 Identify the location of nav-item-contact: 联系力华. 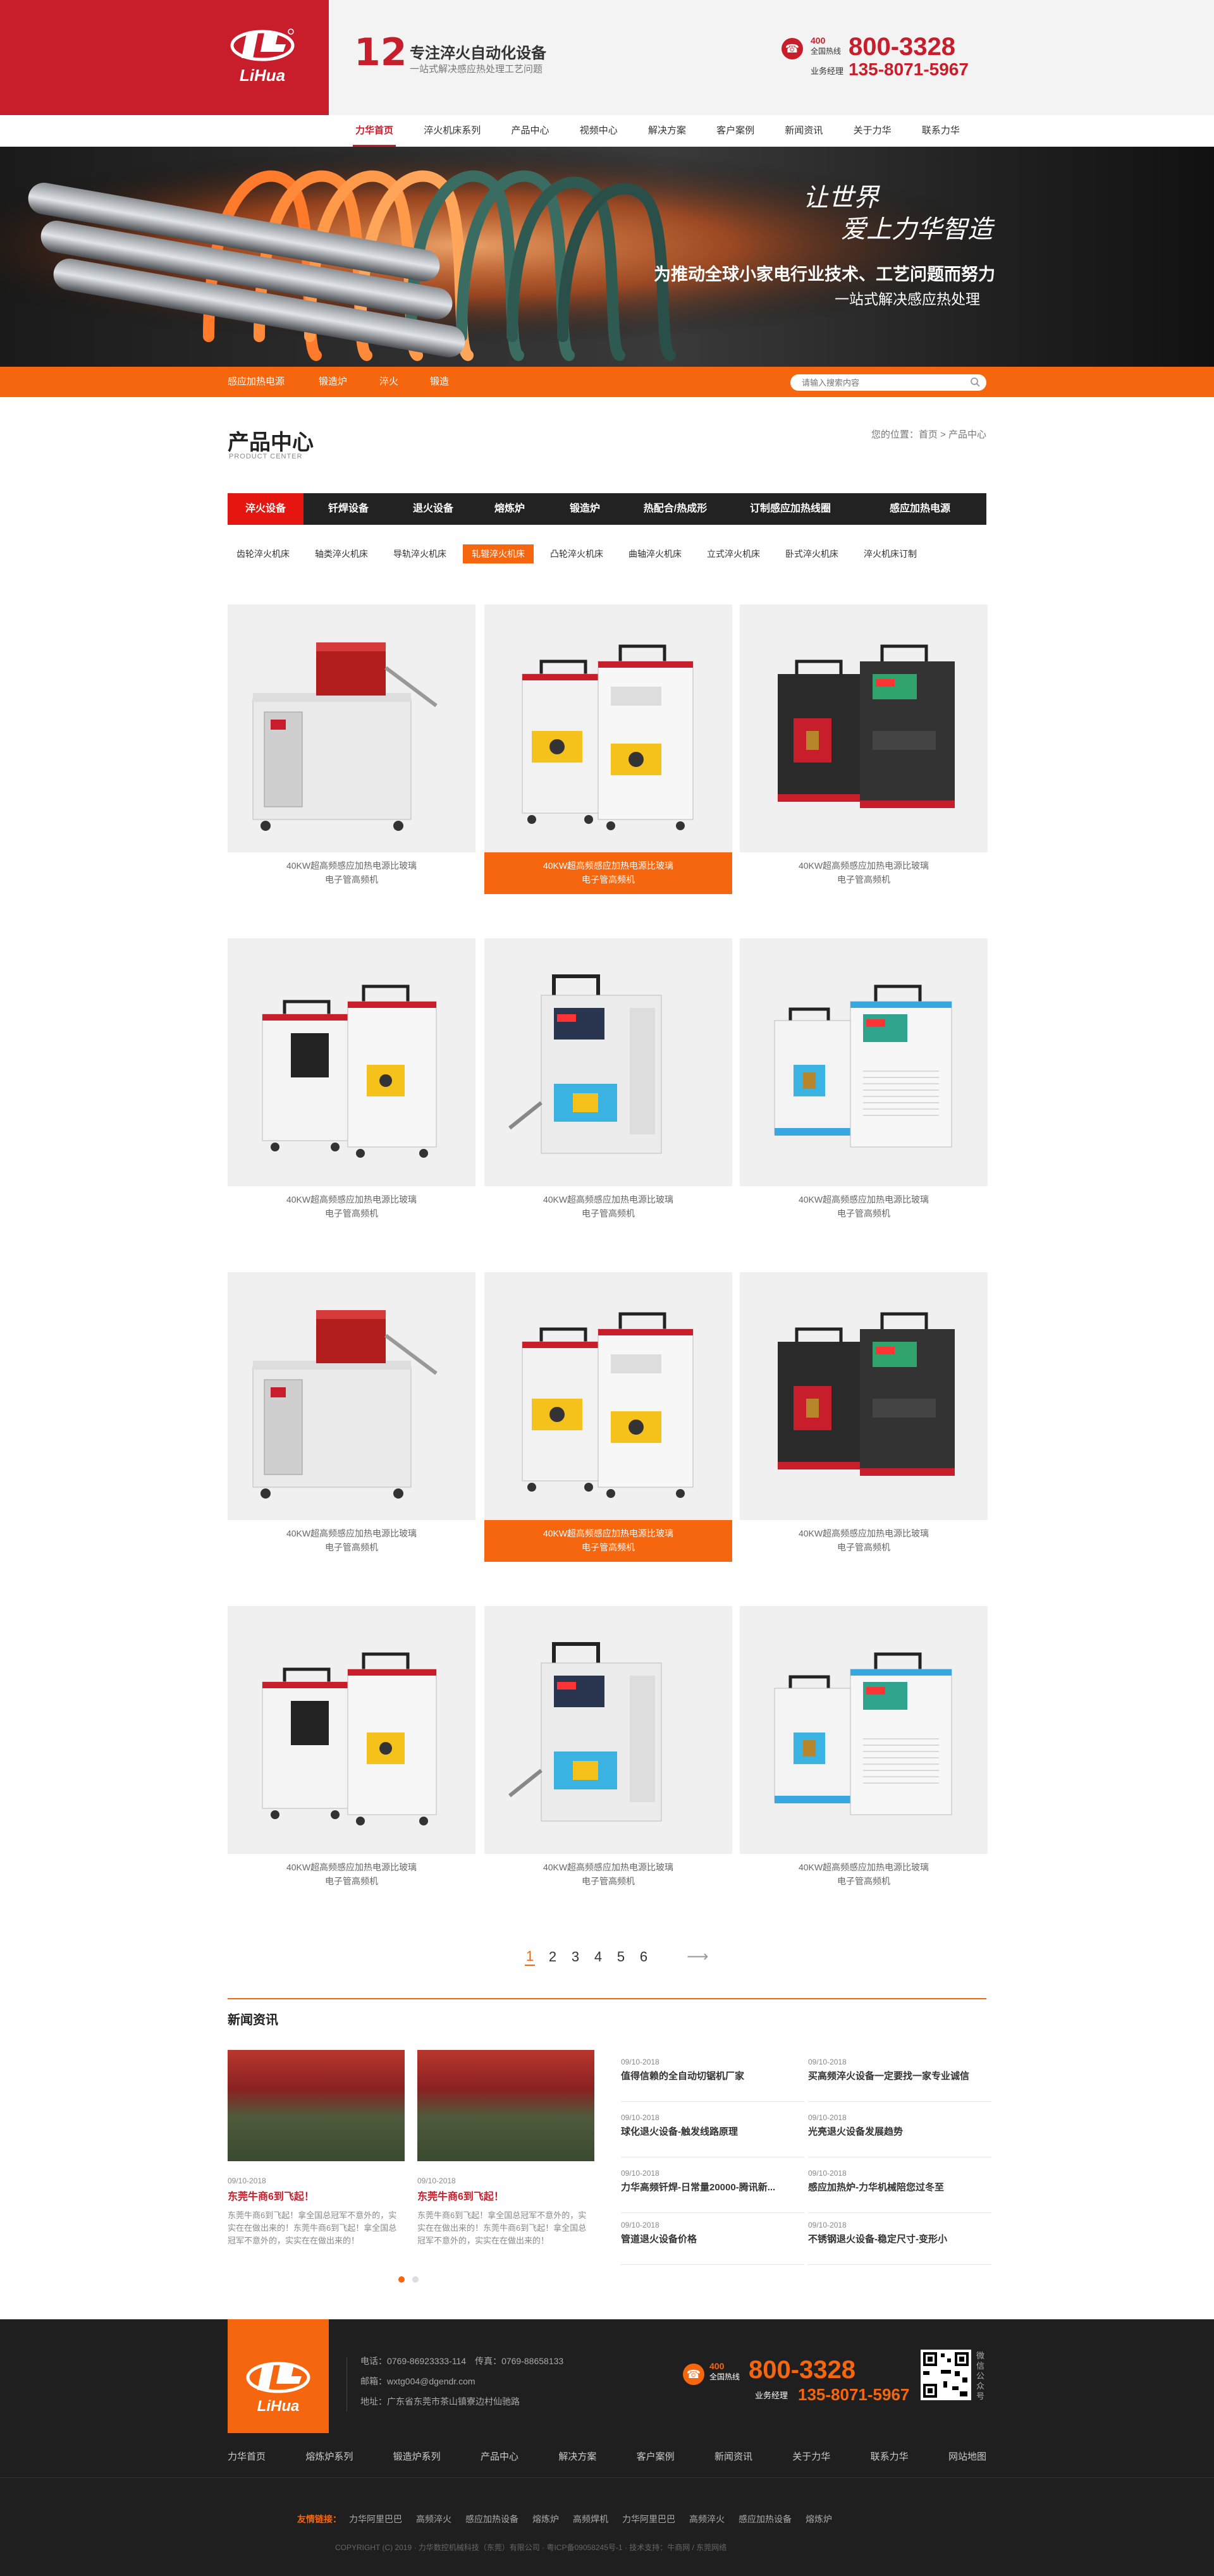
(941, 131).